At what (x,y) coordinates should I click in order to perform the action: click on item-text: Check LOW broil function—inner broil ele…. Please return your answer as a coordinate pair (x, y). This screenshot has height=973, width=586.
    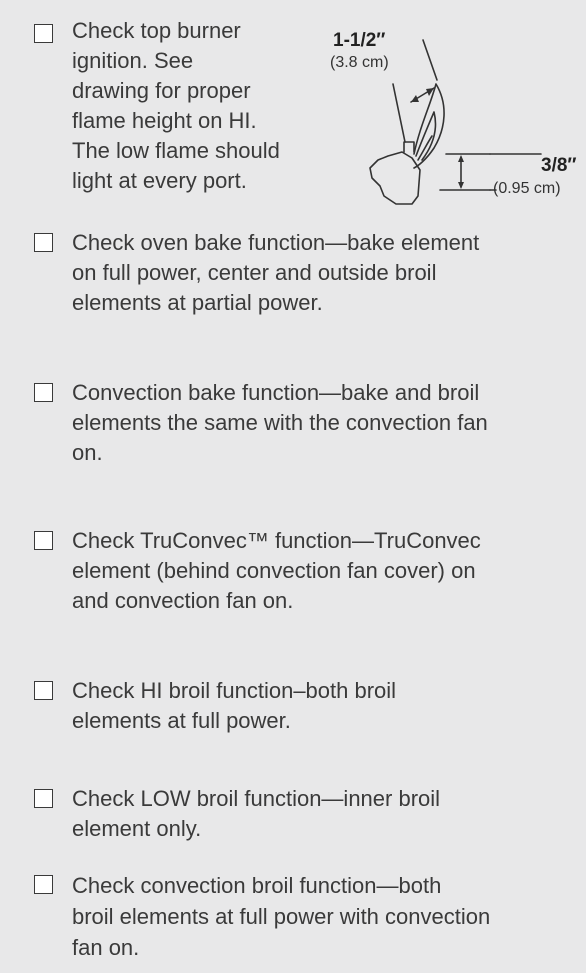
    Looking at the image, I should click on (256, 813).